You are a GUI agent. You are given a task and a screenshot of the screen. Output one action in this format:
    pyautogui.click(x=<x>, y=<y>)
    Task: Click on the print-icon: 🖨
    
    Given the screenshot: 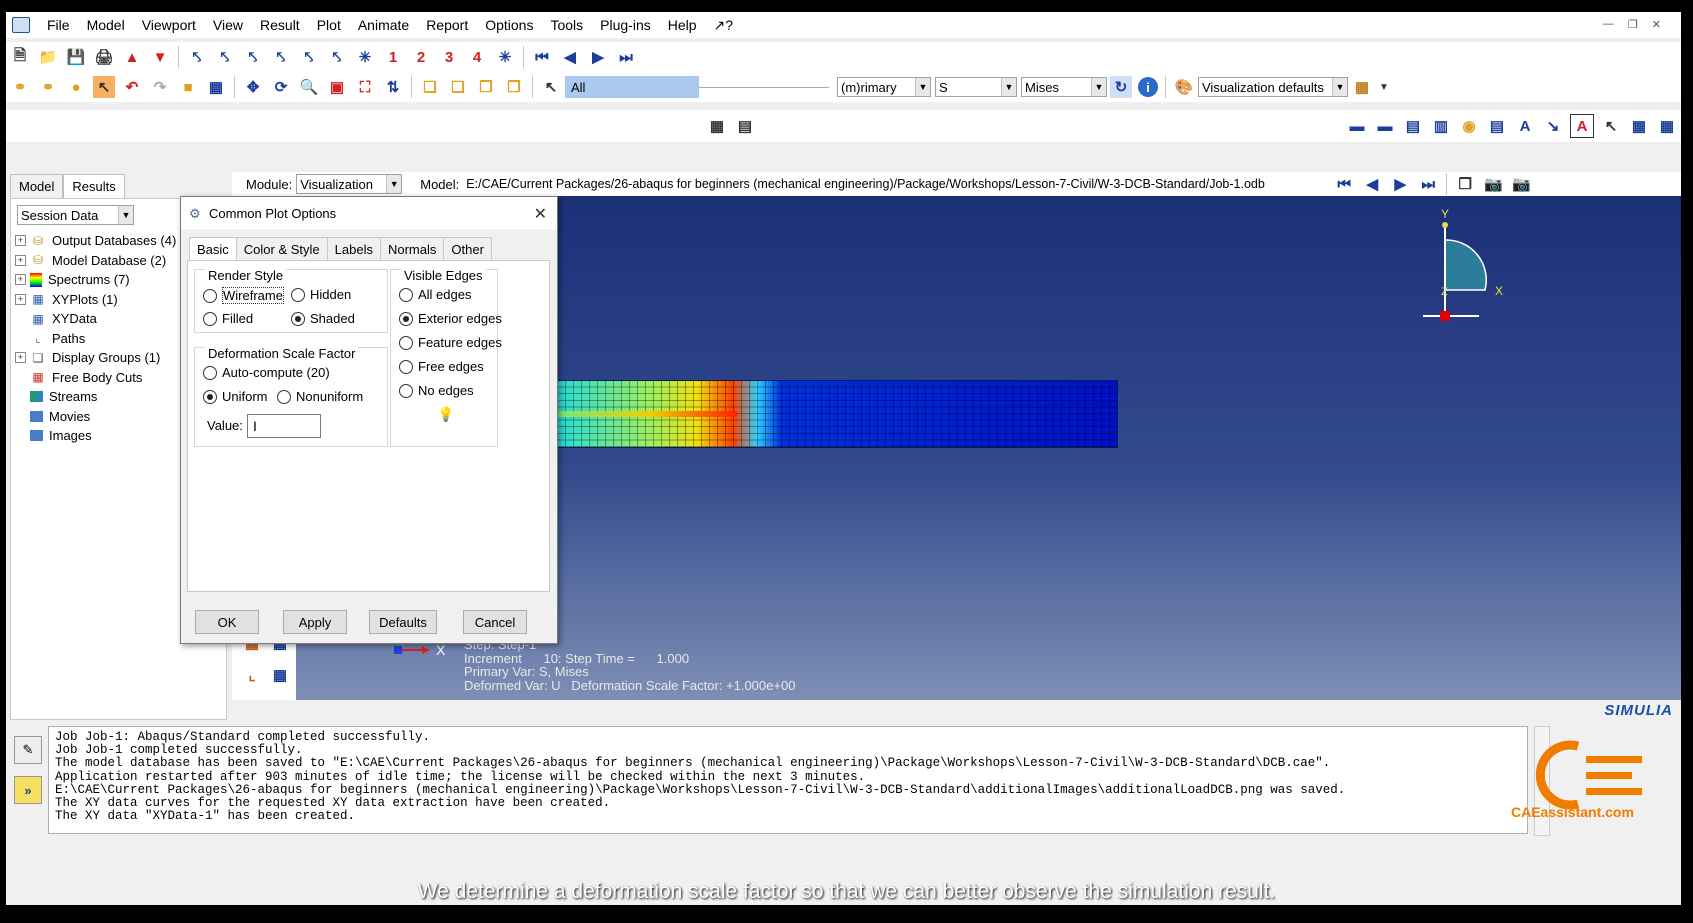 What is the action you would take?
    pyautogui.click(x=104, y=57)
    